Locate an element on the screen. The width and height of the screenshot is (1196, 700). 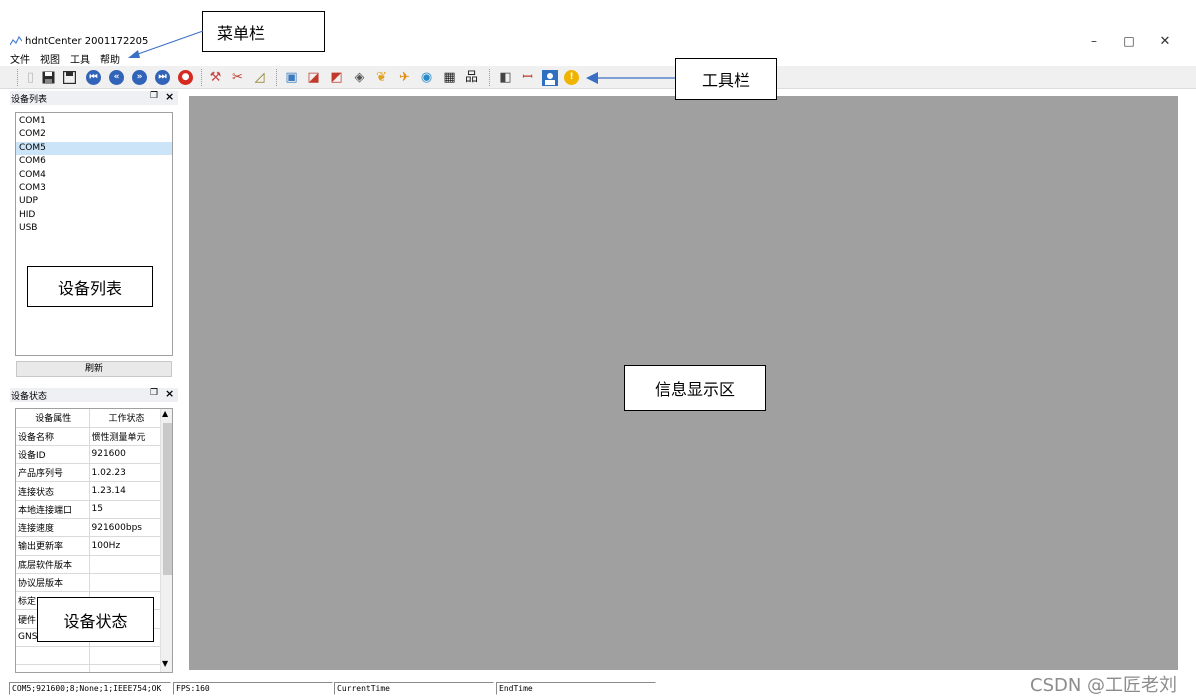
signal-icon: ꟷ is located at coordinates (527, 77).